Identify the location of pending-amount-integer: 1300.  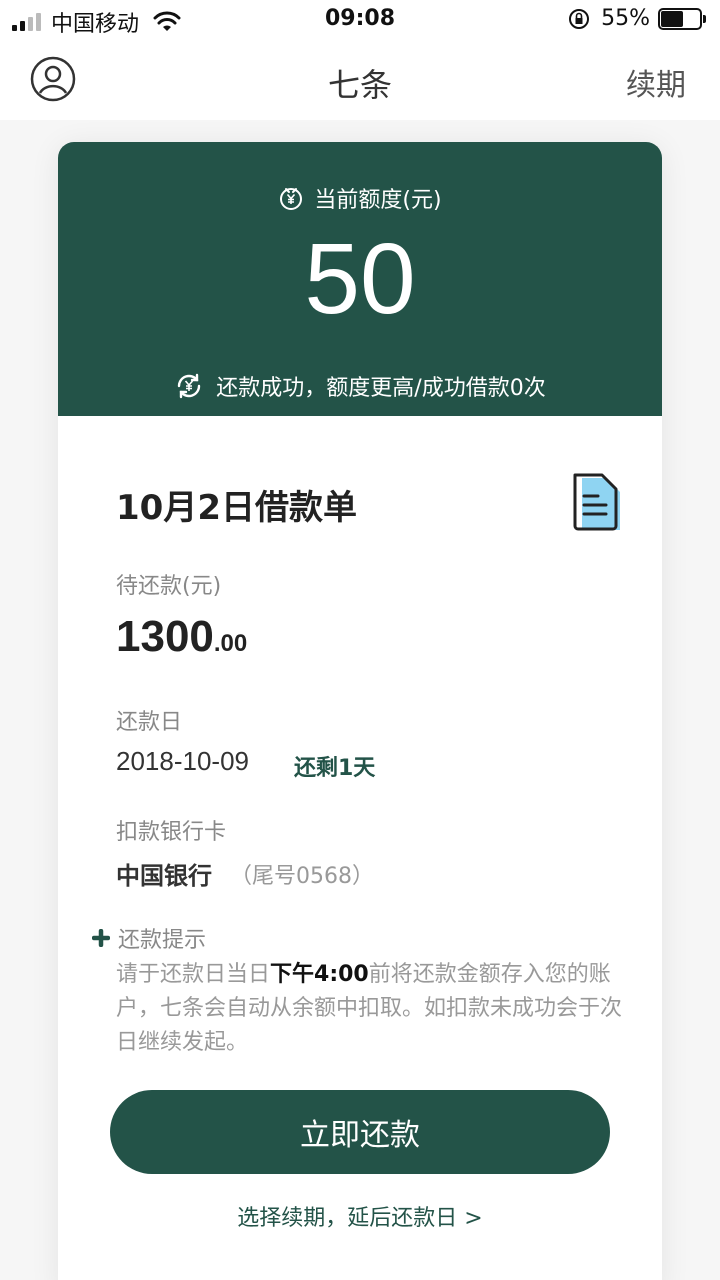
(165, 636).